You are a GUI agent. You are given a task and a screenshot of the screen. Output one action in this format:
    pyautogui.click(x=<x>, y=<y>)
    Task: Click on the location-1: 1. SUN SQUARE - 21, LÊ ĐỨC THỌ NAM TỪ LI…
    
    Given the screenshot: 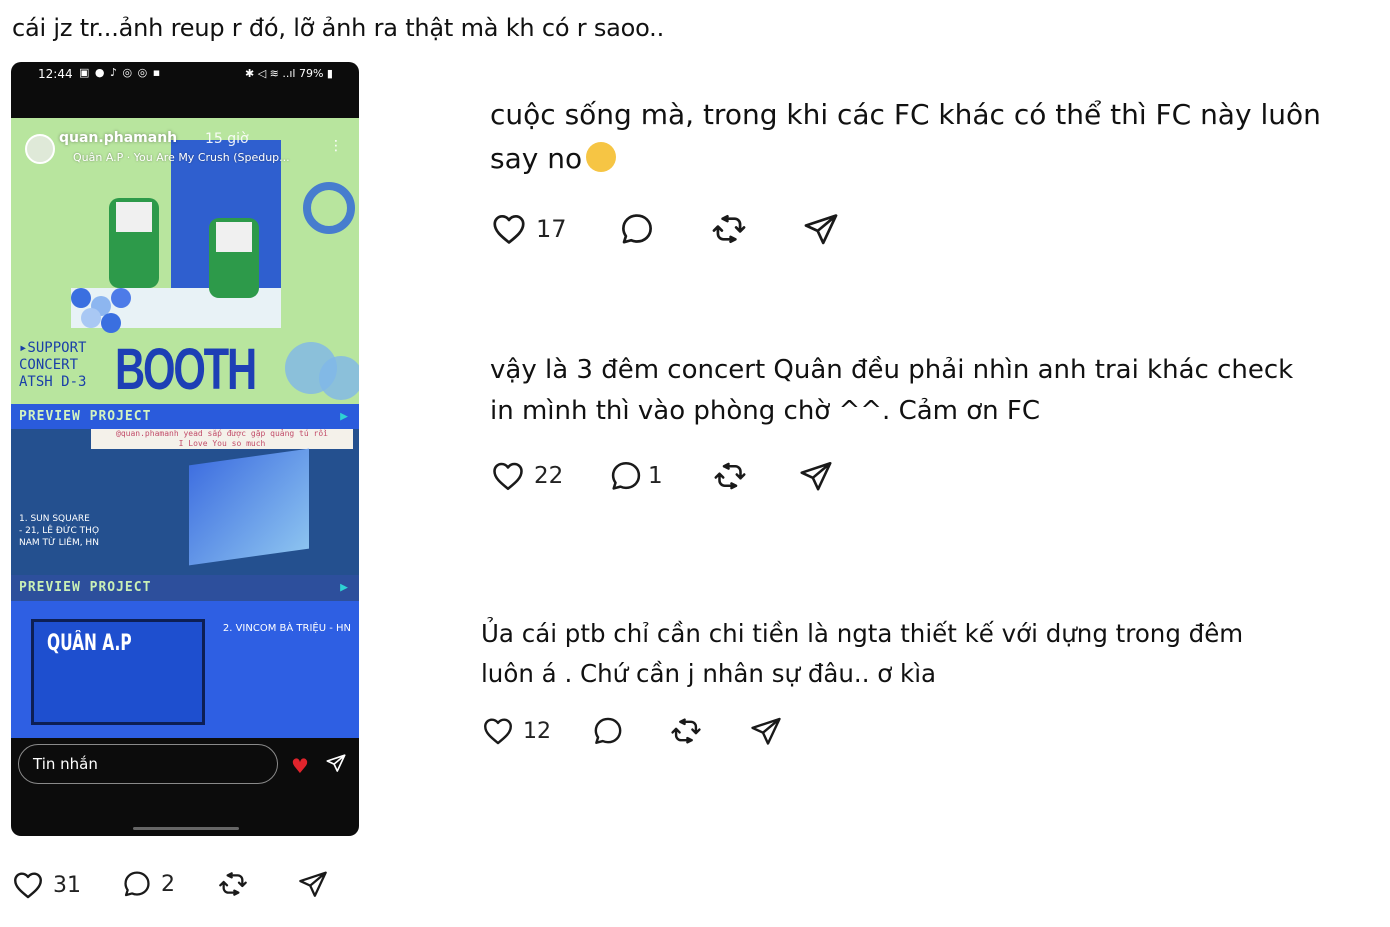 What is the action you would take?
    pyautogui.click(x=59, y=531)
    